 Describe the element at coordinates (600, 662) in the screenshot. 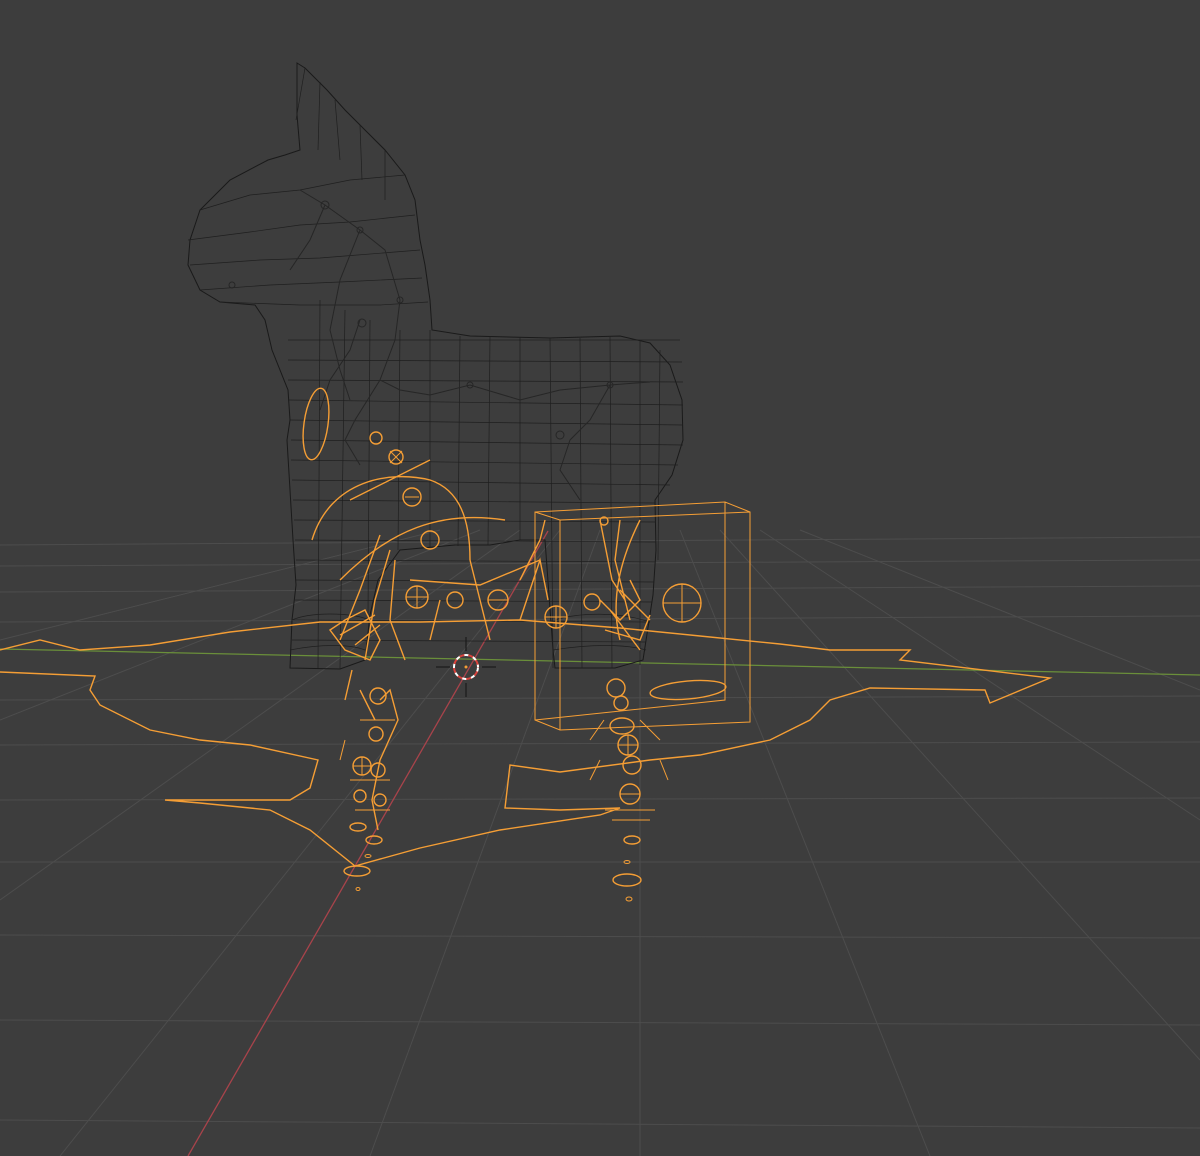

I see `y-axis-line` at that location.